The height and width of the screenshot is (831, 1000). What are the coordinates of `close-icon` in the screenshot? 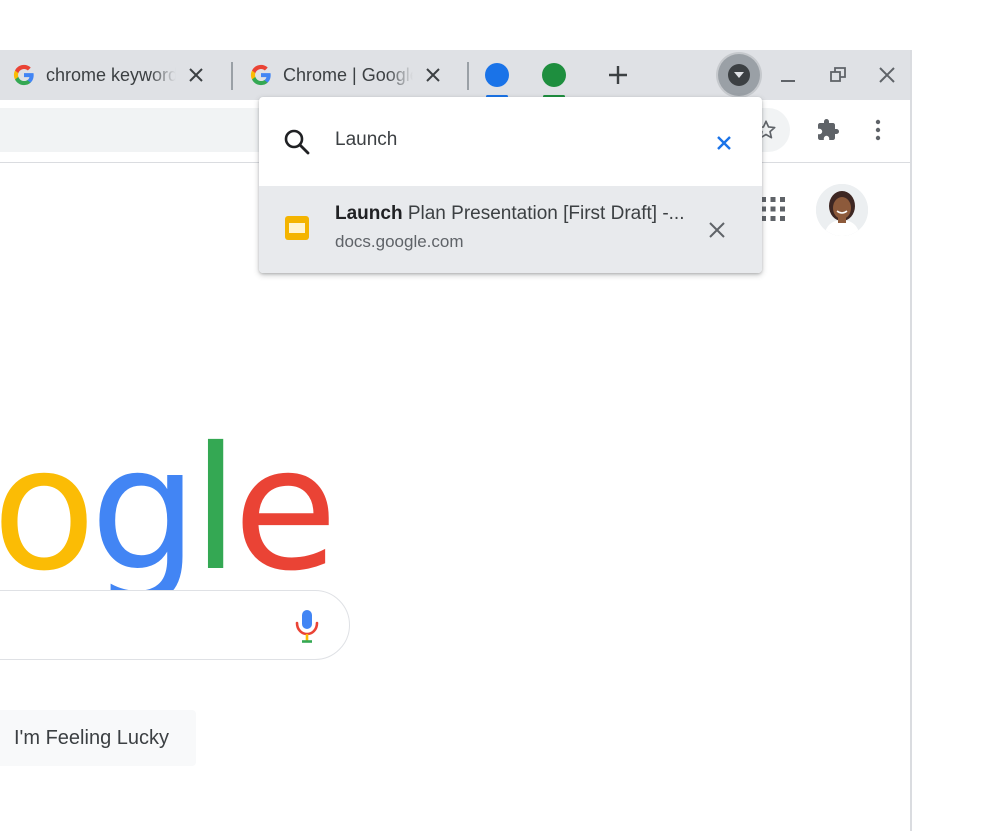 It's located at (887, 75).